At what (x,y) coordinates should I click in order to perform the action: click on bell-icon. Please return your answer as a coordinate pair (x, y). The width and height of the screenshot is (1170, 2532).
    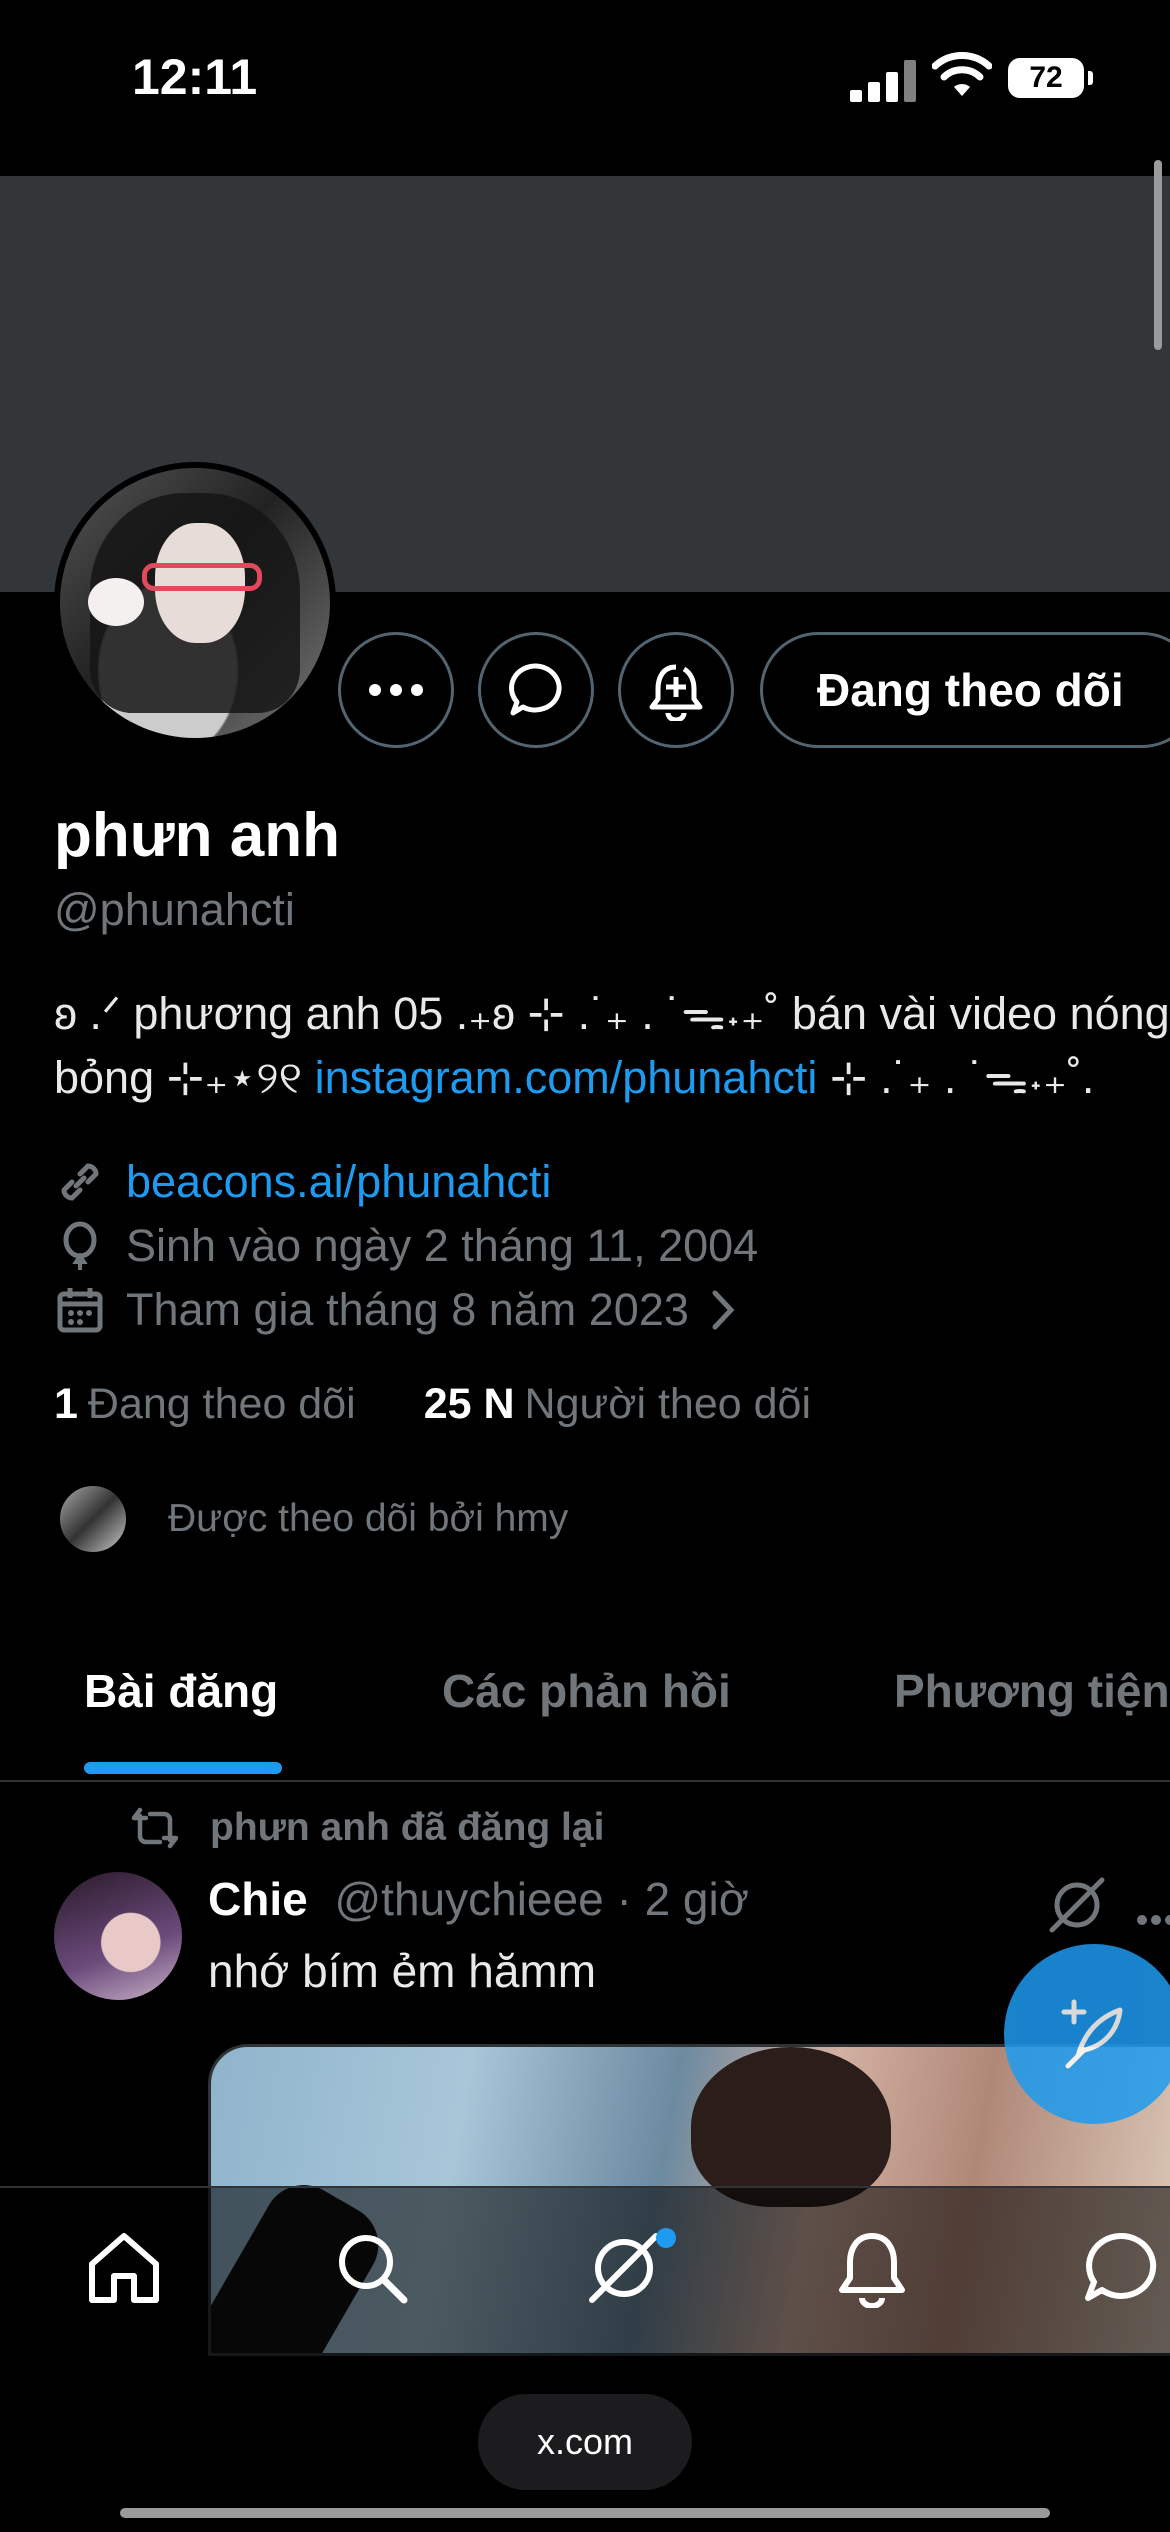
    Looking at the image, I should click on (872, 2270).